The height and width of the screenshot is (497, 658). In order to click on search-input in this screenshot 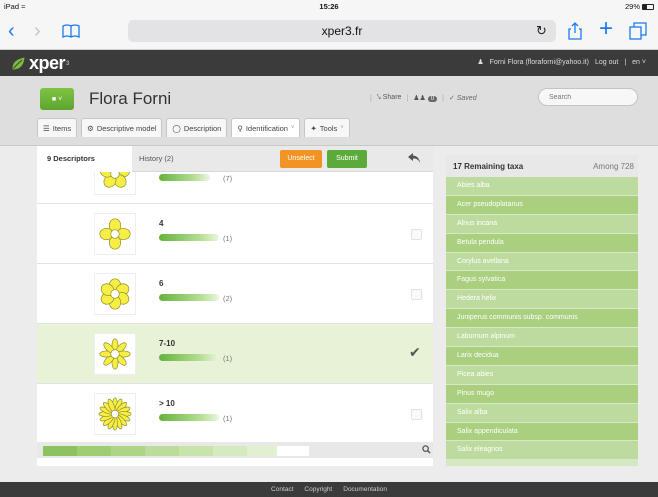, I will do `click(588, 97)`.